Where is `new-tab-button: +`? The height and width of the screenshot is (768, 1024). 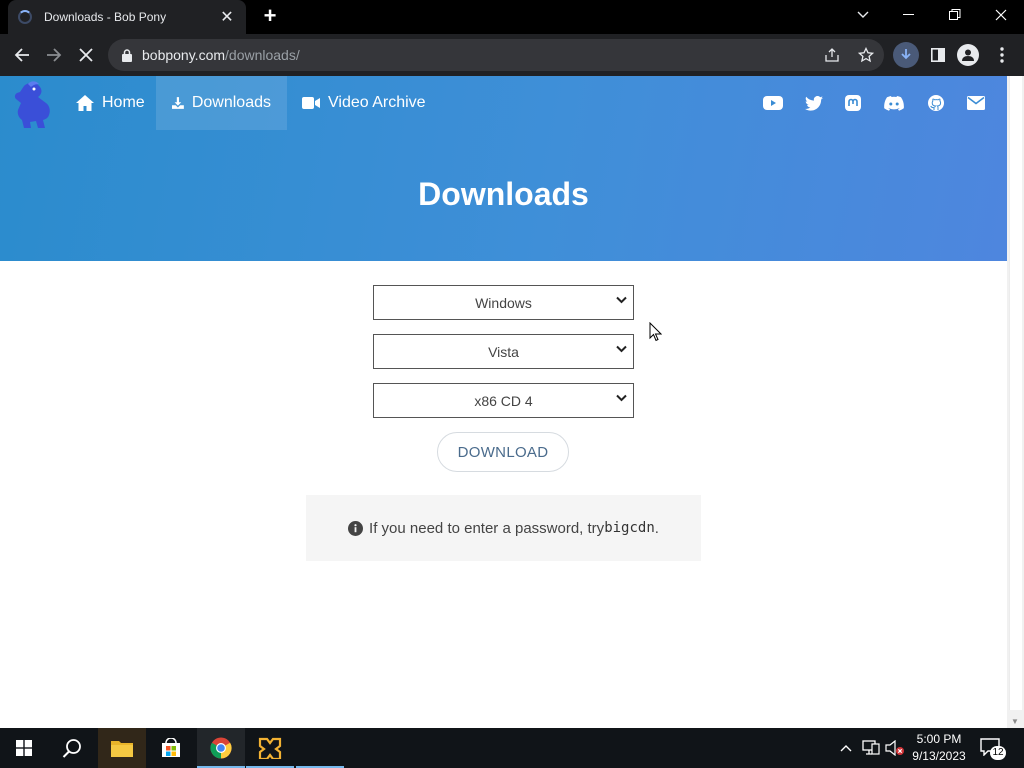 new-tab-button: + is located at coordinates (270, 17).